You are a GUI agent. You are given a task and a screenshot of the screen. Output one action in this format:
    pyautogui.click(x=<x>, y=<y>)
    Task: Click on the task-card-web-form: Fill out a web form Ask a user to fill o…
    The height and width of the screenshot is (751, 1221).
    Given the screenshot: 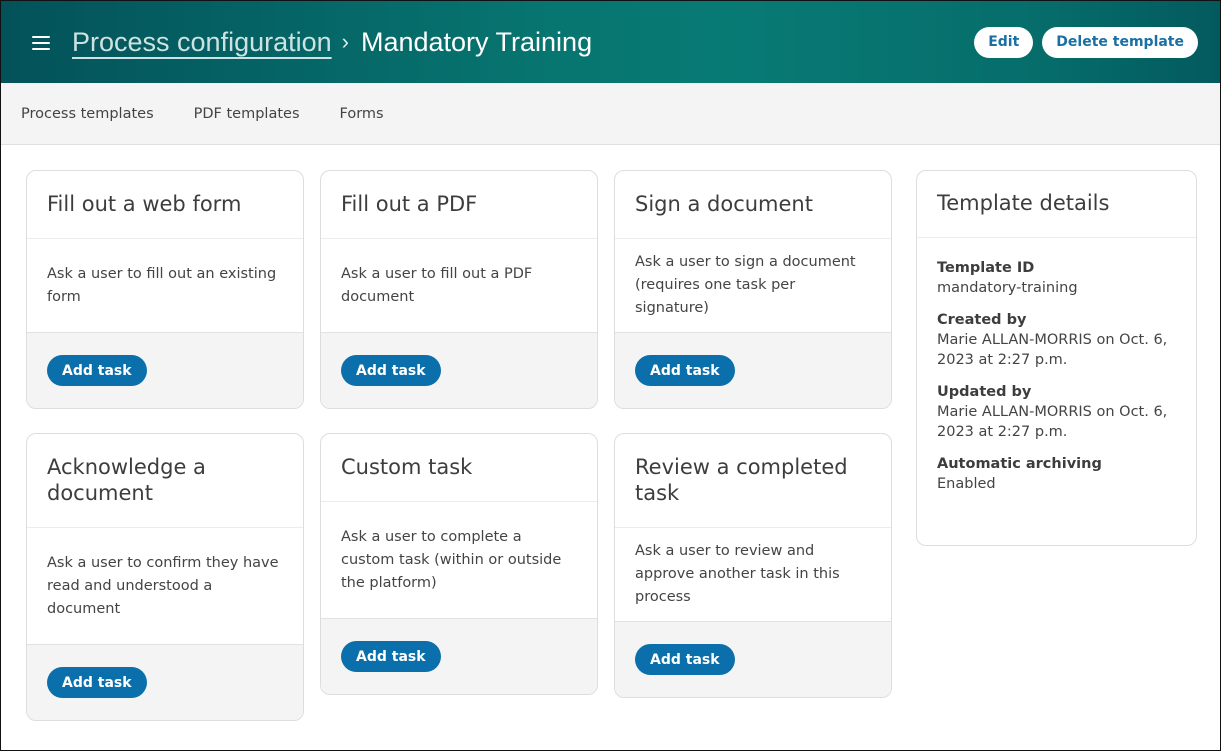 What is the action you would take?
    pyautogui.click(x=165, y=289)
    